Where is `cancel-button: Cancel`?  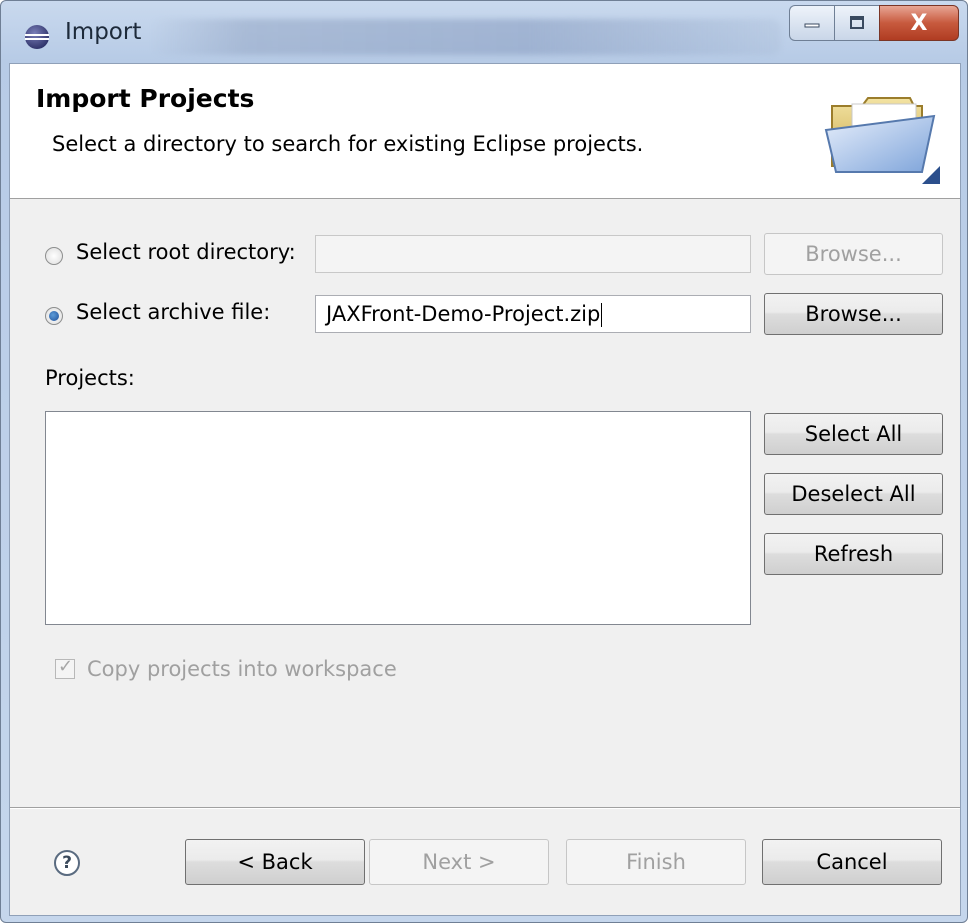
cancel-button: Cancel is located at coordinates (852, 862).